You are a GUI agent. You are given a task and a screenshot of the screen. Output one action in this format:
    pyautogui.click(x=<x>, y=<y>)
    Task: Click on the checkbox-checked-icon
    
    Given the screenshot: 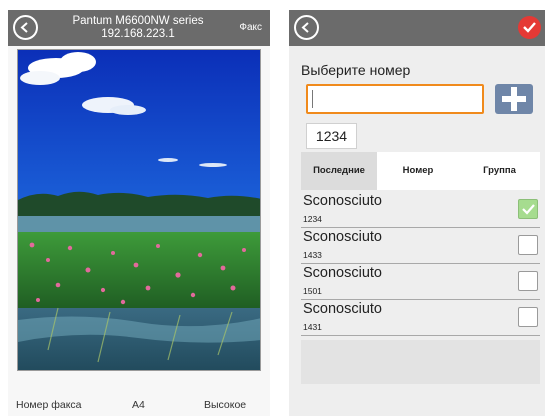 What is the action you would take?
    pyautogui.click(x=528, y=209)
    